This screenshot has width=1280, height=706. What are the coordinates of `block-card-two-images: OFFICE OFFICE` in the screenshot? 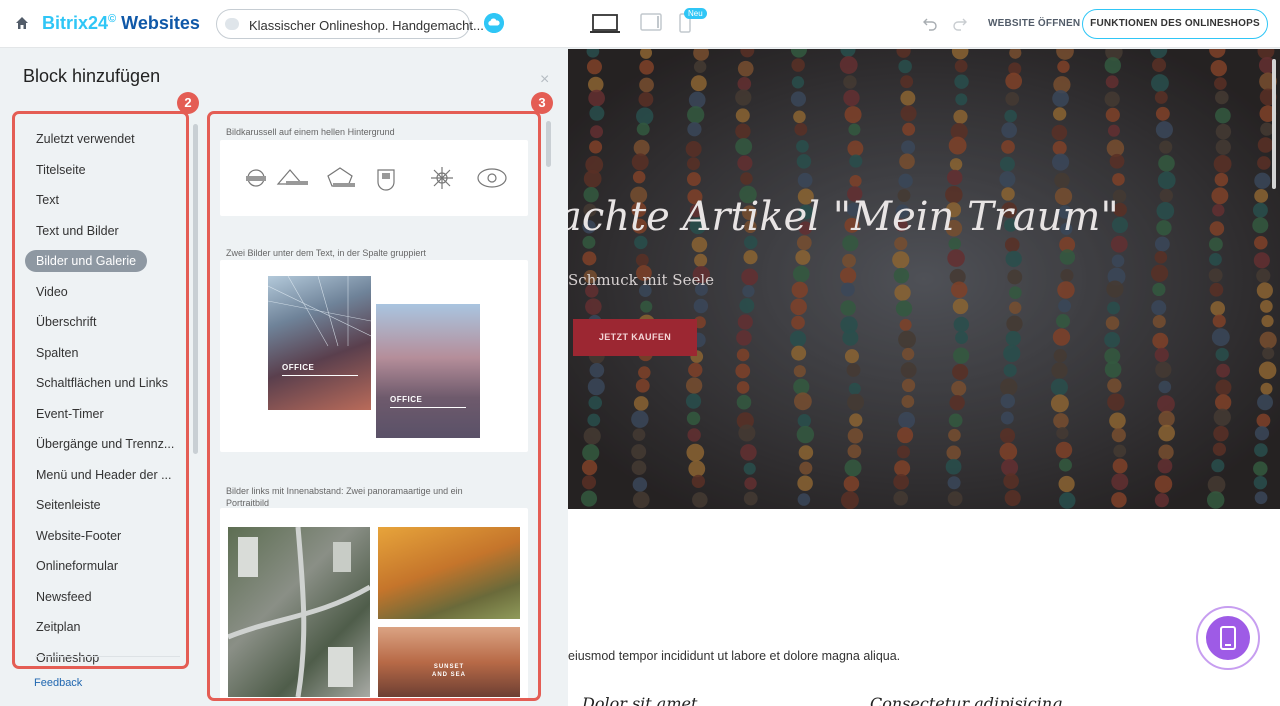 It's located at (374, 356).